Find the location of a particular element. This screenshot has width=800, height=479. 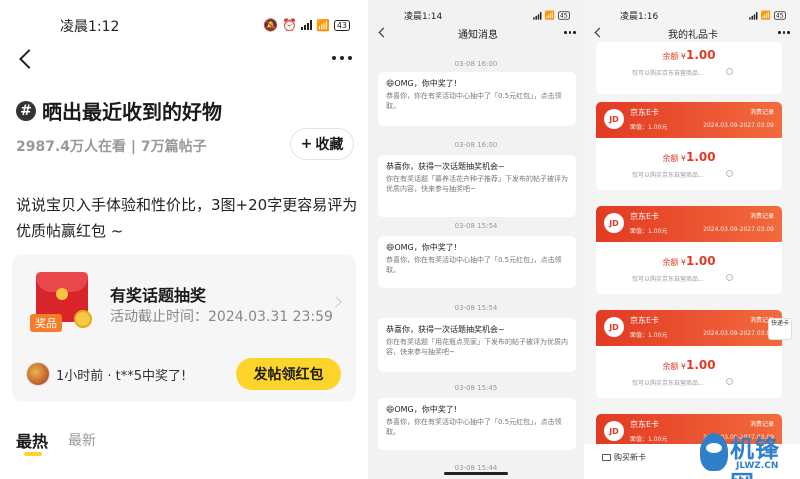

message-time: 03-08 15:44 is located at coordinates (476, 468).